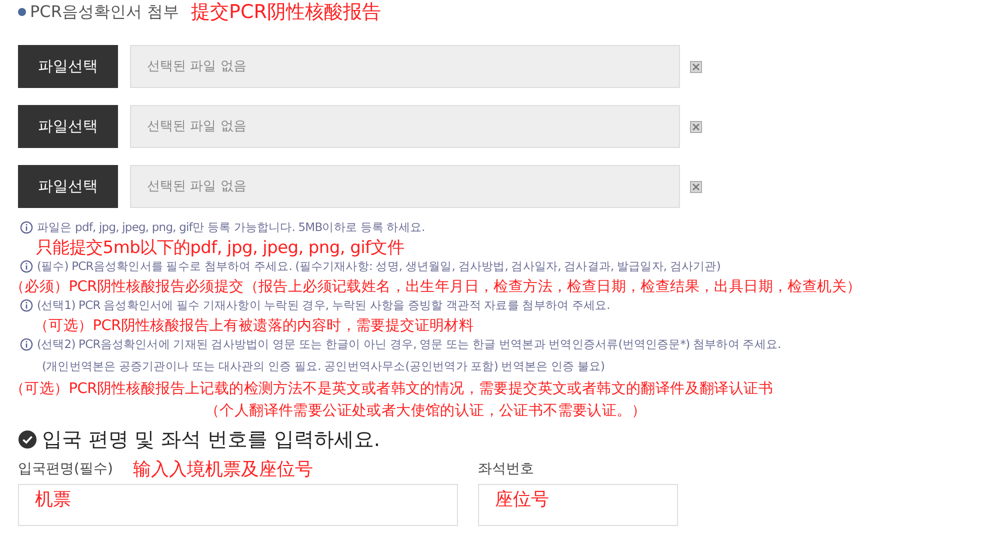 The width and height of the screenshot is (992, 556). What do you see at coordinates (286, 12) in the screenshot?
I see `annotation: 提交PCR阴性核酸报告` at bounding box center [286, 12].